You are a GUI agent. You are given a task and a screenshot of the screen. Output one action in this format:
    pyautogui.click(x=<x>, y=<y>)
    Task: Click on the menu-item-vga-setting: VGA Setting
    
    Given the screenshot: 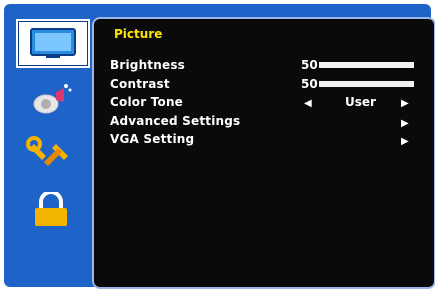 What is the action you would take?
    pyautogui.click(x=152, y=140)
    